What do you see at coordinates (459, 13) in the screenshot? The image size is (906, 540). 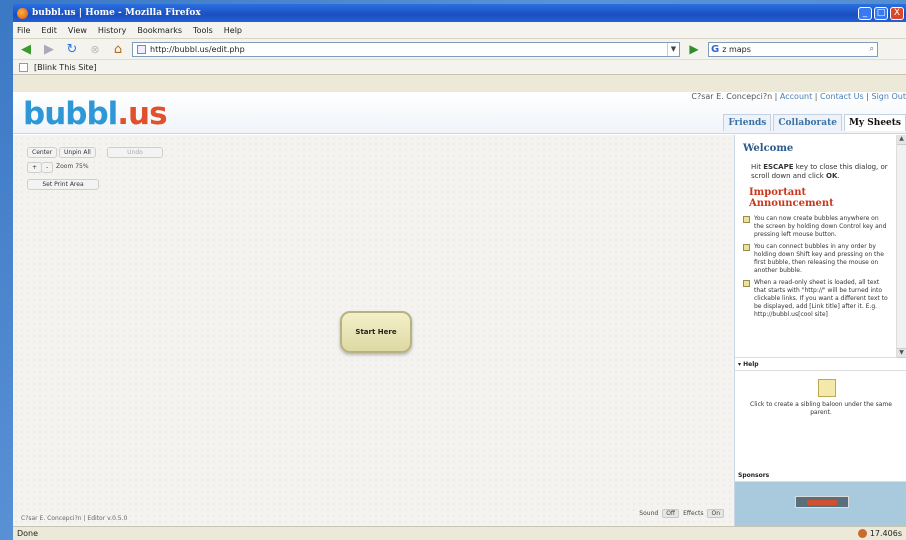 I see `title-bar: bubbl.us | Home - Mozilla Firefox _ □ X` at bounding box center [459, 13].